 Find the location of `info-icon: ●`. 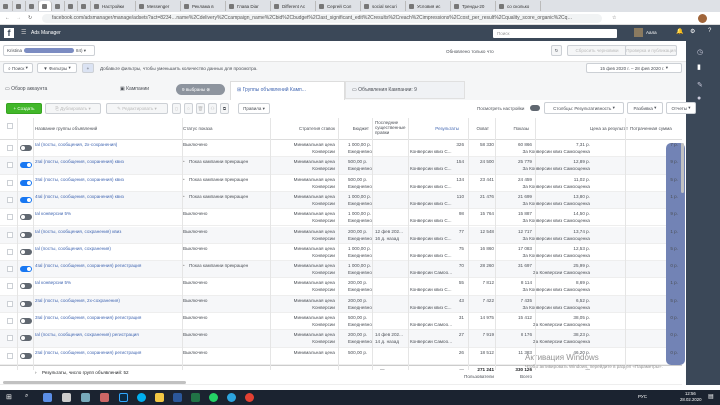

info-icon: ● is located at coordinates (699, 98).